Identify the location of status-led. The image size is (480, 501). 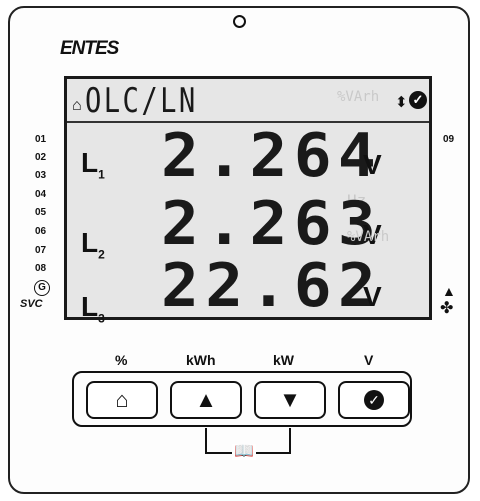
(239, 21).